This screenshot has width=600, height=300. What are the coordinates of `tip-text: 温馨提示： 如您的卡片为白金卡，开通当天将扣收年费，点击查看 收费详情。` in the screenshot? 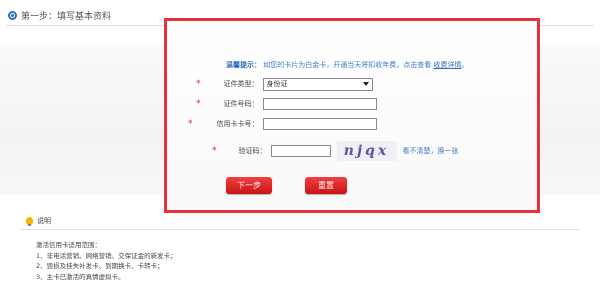 It's located at (347, 65).